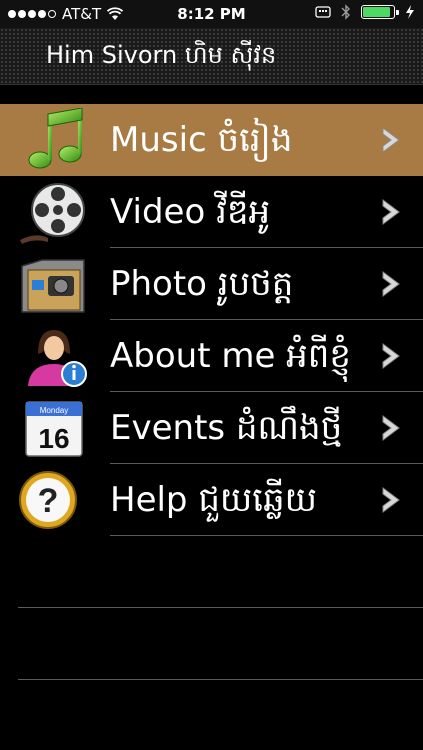 The height and width of the screenshot is (750, 423). What do you see at coordinates (410, 12) in the screenshot?
I see `charging-bolt-icon` at bounding box center [410, 12].